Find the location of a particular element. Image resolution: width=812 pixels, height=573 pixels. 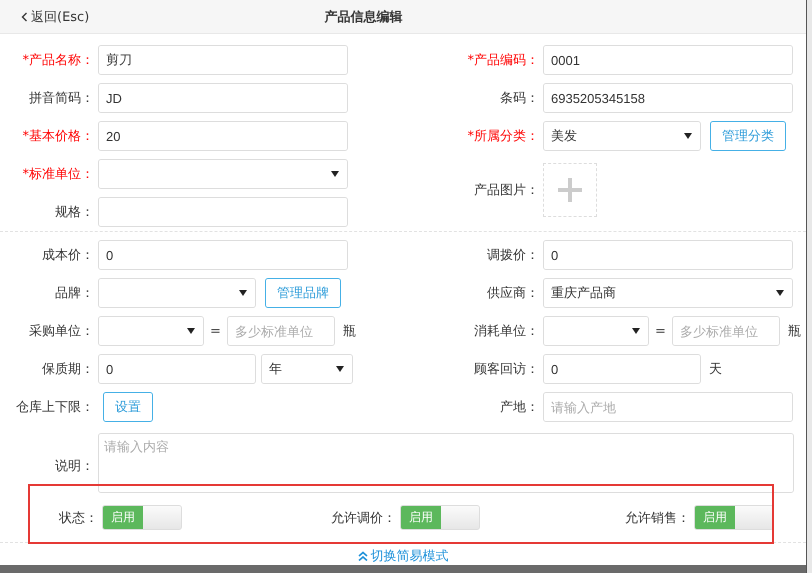

field-label: 保质期： is located at coordinates (68, 369).